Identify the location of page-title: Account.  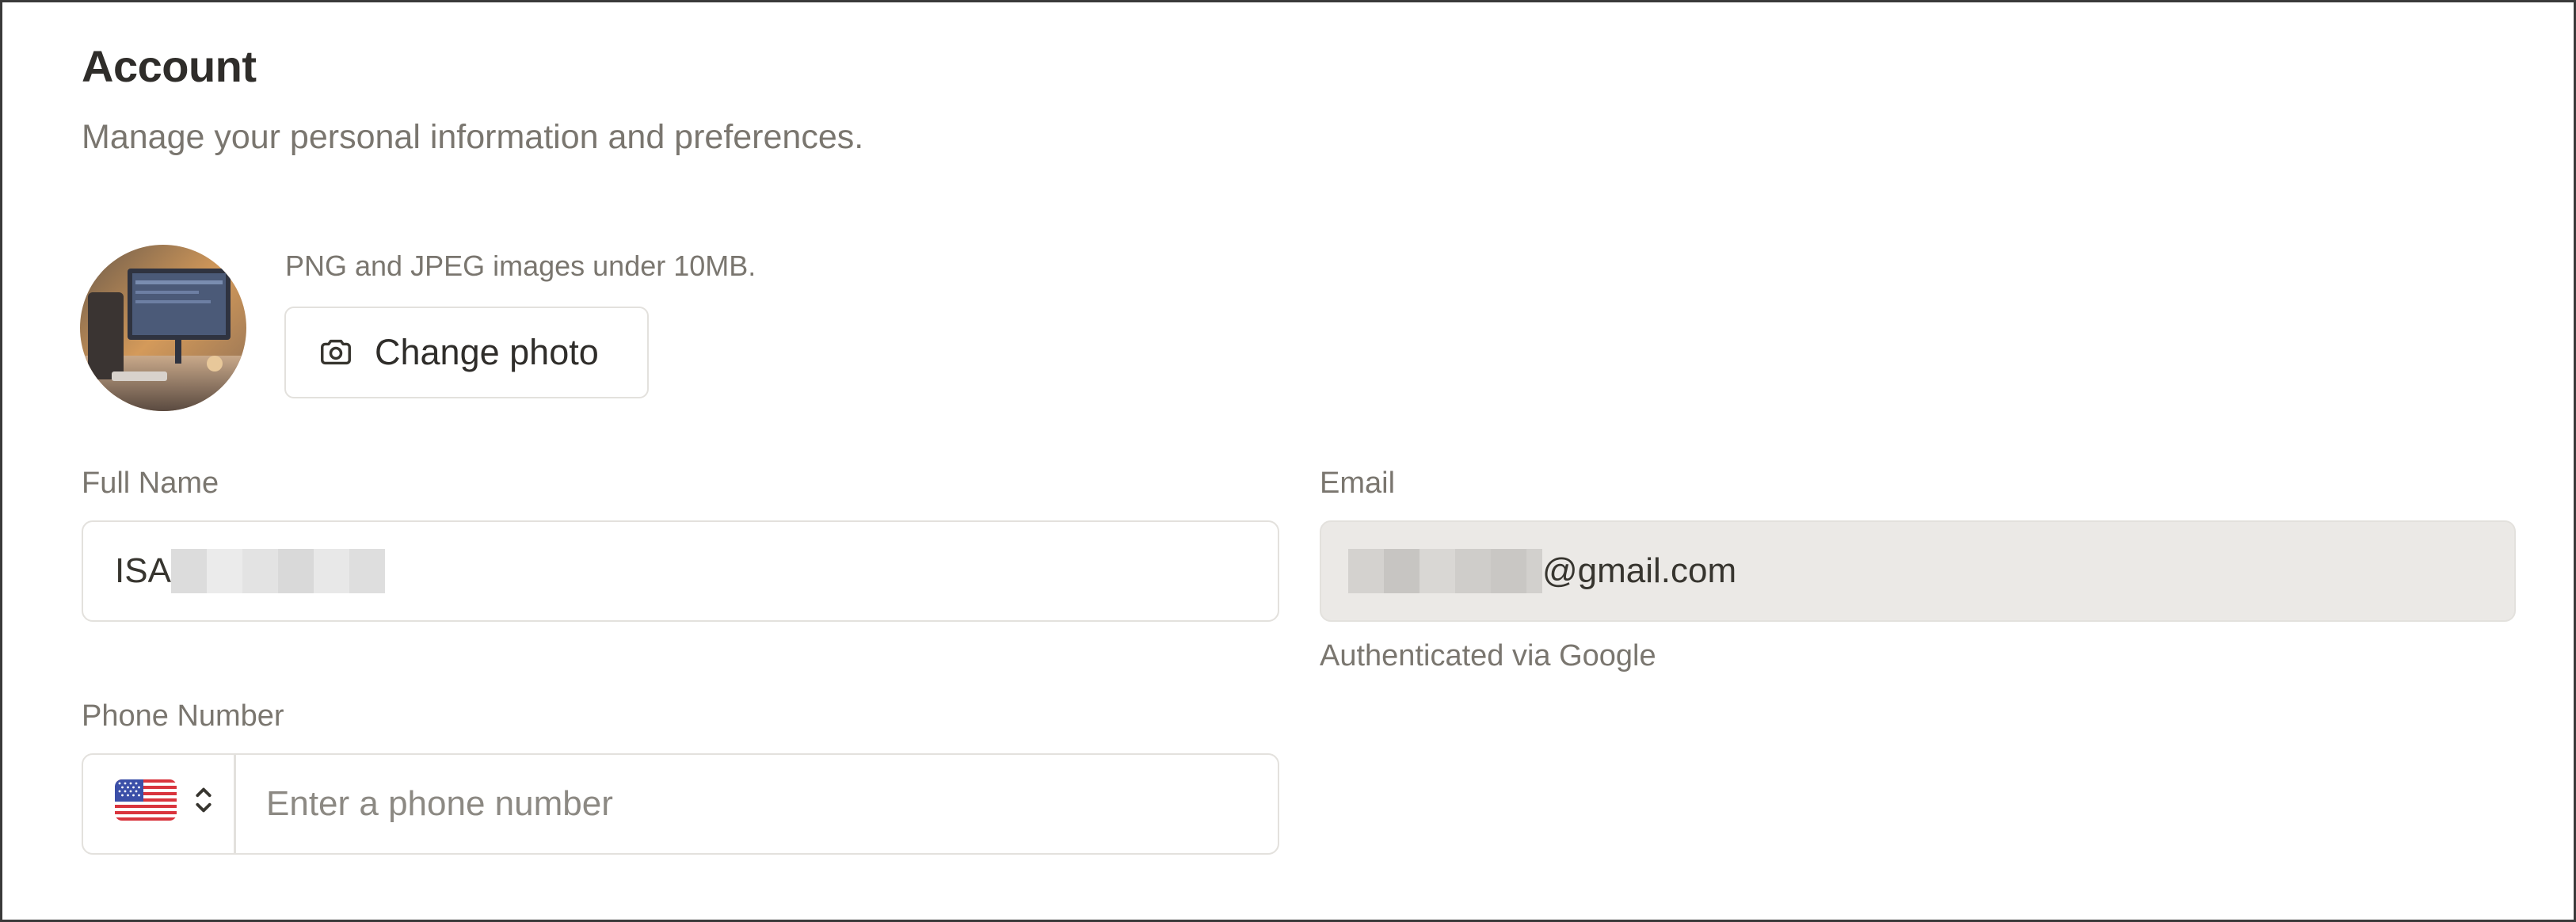
(170, 66).